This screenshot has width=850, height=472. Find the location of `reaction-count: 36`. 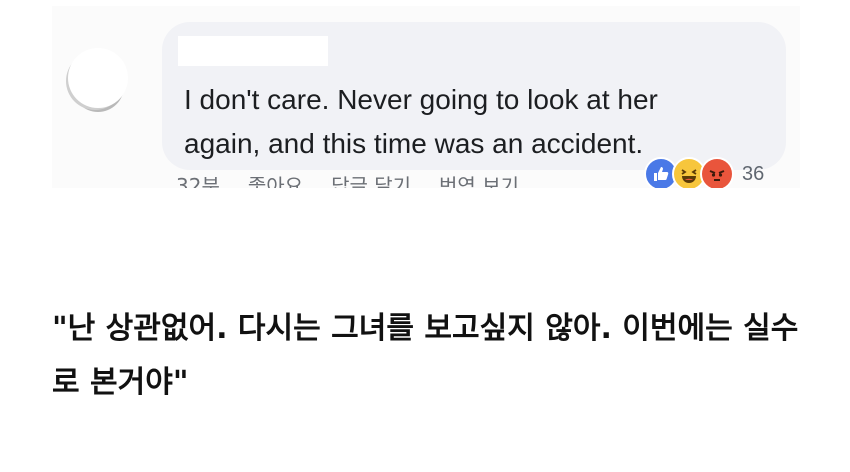

reaction-count: 36 is located at coordinates (753, 173).